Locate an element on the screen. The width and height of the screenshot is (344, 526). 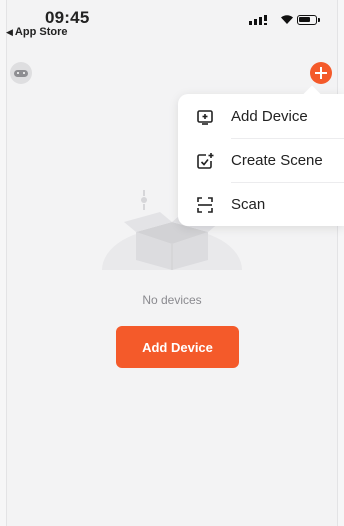
scan-icon is located at coordinates (205, 205).